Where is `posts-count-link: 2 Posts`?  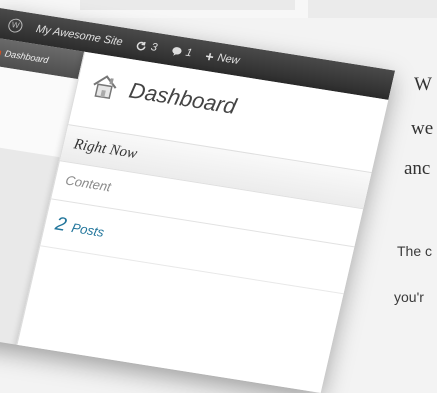
posts-count-link: 2 Posts is located at coordinates (79, 228).